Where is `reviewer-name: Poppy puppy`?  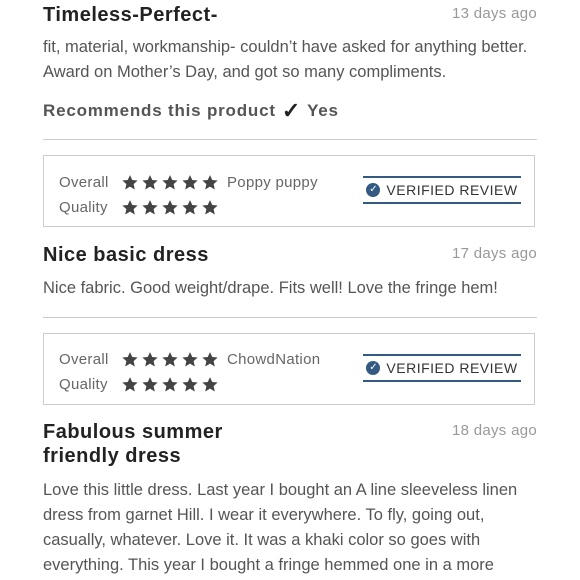
reviewer-name: Poppy puppy is located at coordinates (272, 182).